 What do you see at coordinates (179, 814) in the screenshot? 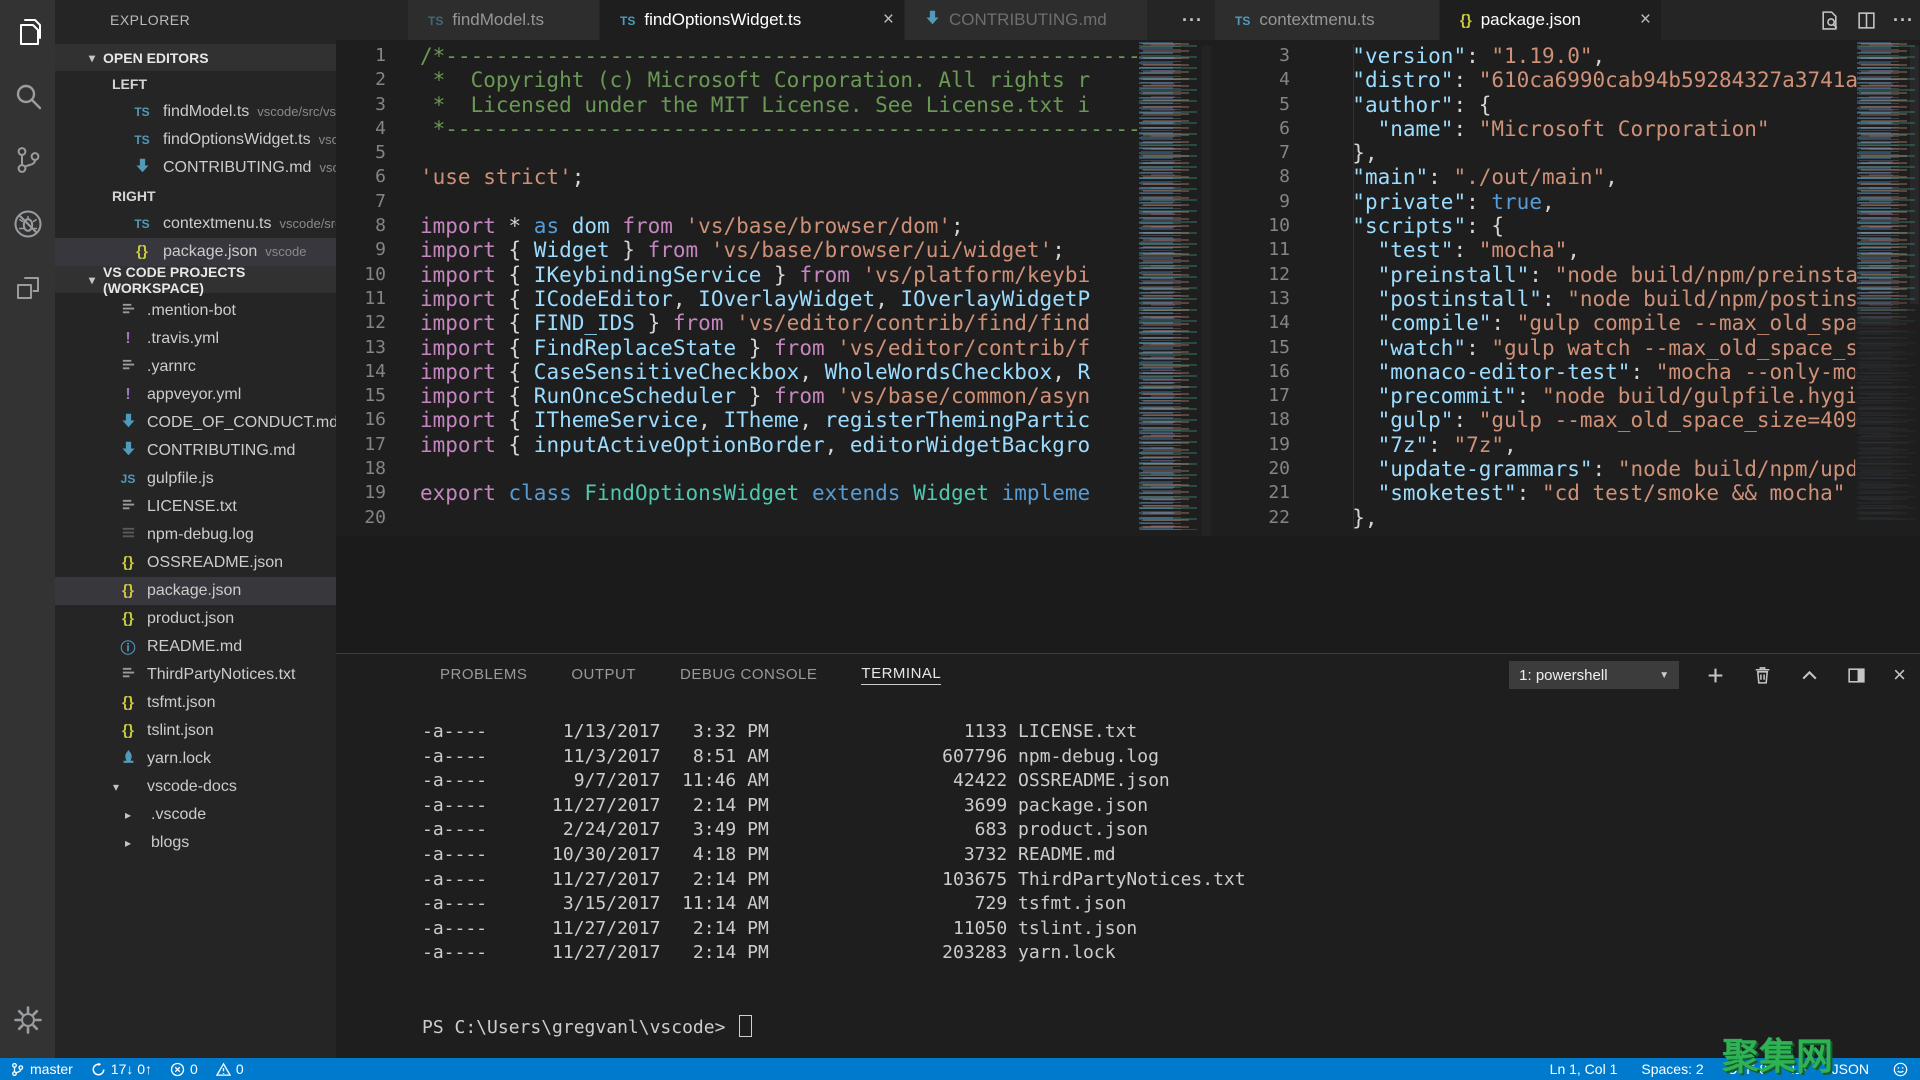
I see `tree-folder-label: .vscode` at bounding box center [179, 814].